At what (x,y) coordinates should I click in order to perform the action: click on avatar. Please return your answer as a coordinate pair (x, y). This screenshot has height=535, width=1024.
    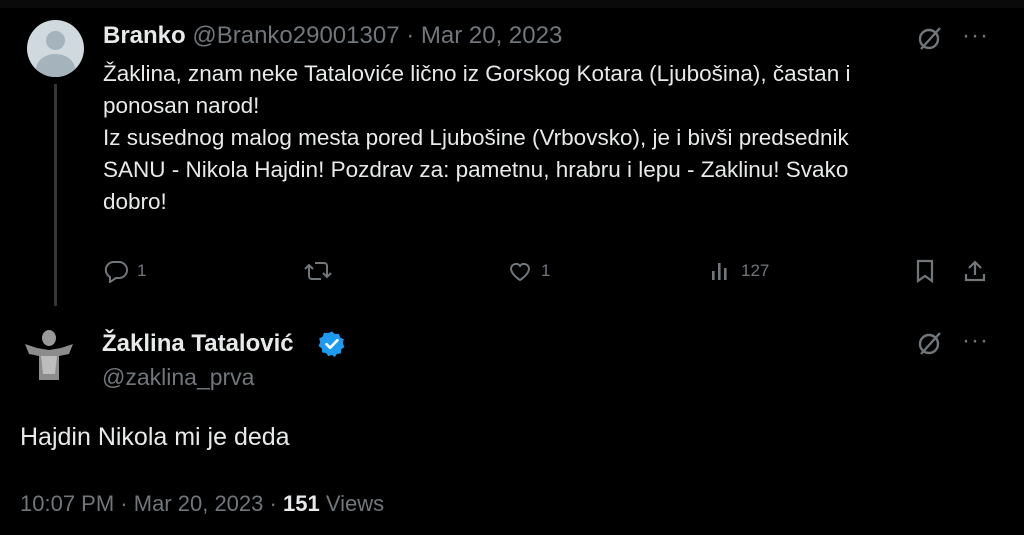
    Looking at the image, I should click on (55, 48).